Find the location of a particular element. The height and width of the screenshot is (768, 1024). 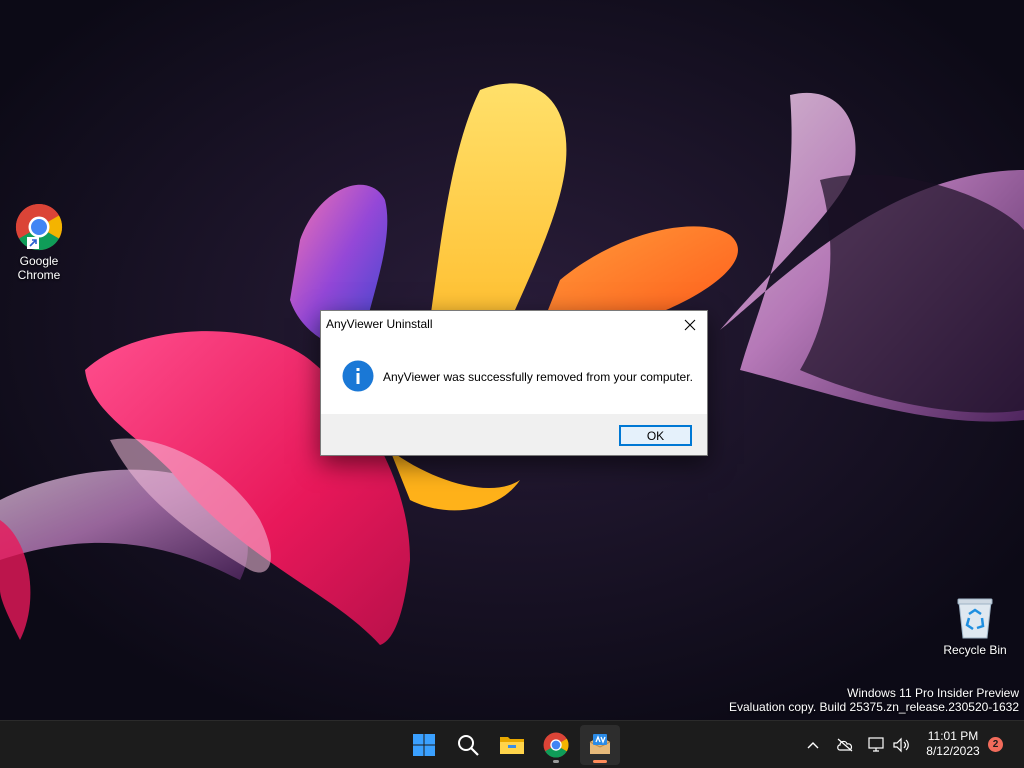

search-button is located at coordinates (468, 745).